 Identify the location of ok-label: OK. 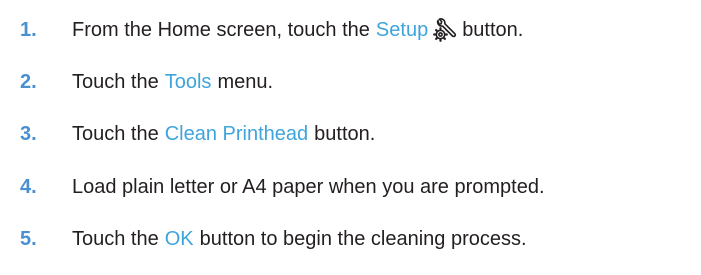
(179, 239).